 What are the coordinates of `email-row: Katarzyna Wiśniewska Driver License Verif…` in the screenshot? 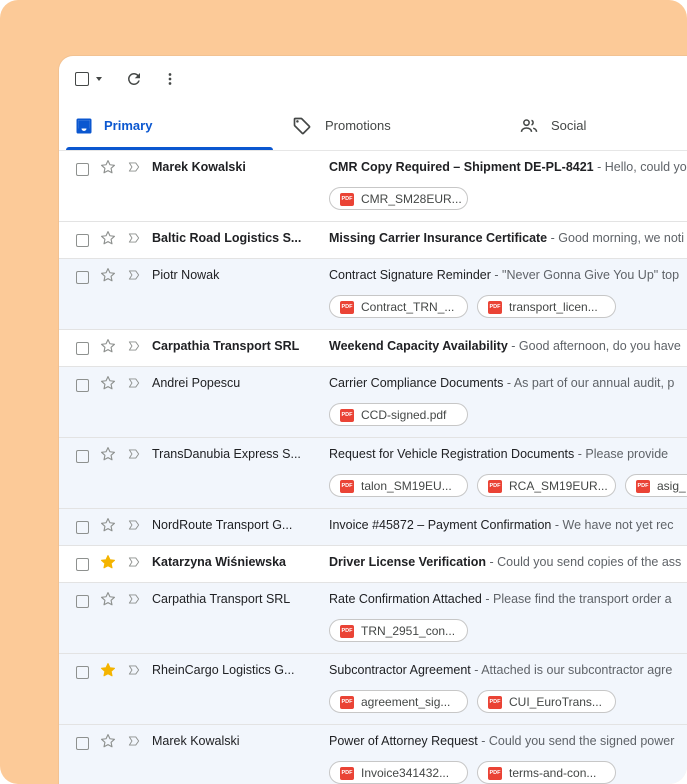 It's located at (373, 564).